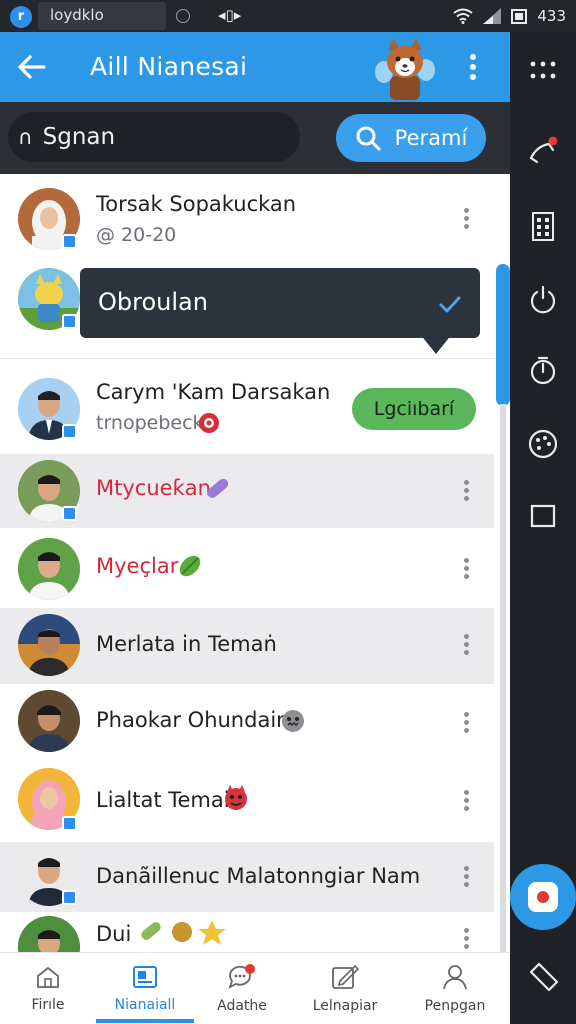  Describe the element at coordinates (280, 311) in the screenshot. I see `selected-contact-bubble: Obroulan` at that location.